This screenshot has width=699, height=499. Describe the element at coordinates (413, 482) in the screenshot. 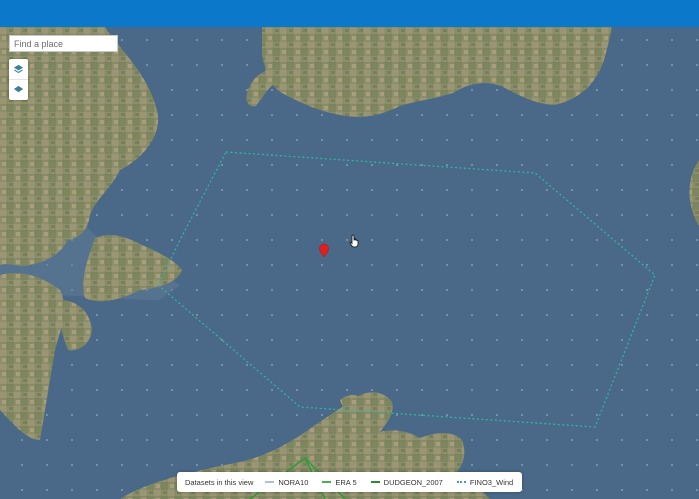

I see `legend-item-label: DUDGEON_2007` at that location.